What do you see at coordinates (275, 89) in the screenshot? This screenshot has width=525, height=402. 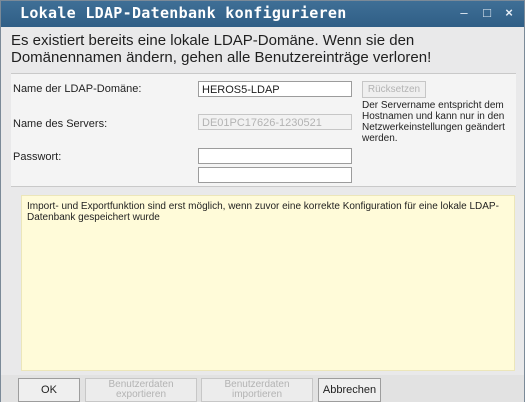 I see `domain-name-input: HEROS5-LDAP` at bounding box center [275, 89].